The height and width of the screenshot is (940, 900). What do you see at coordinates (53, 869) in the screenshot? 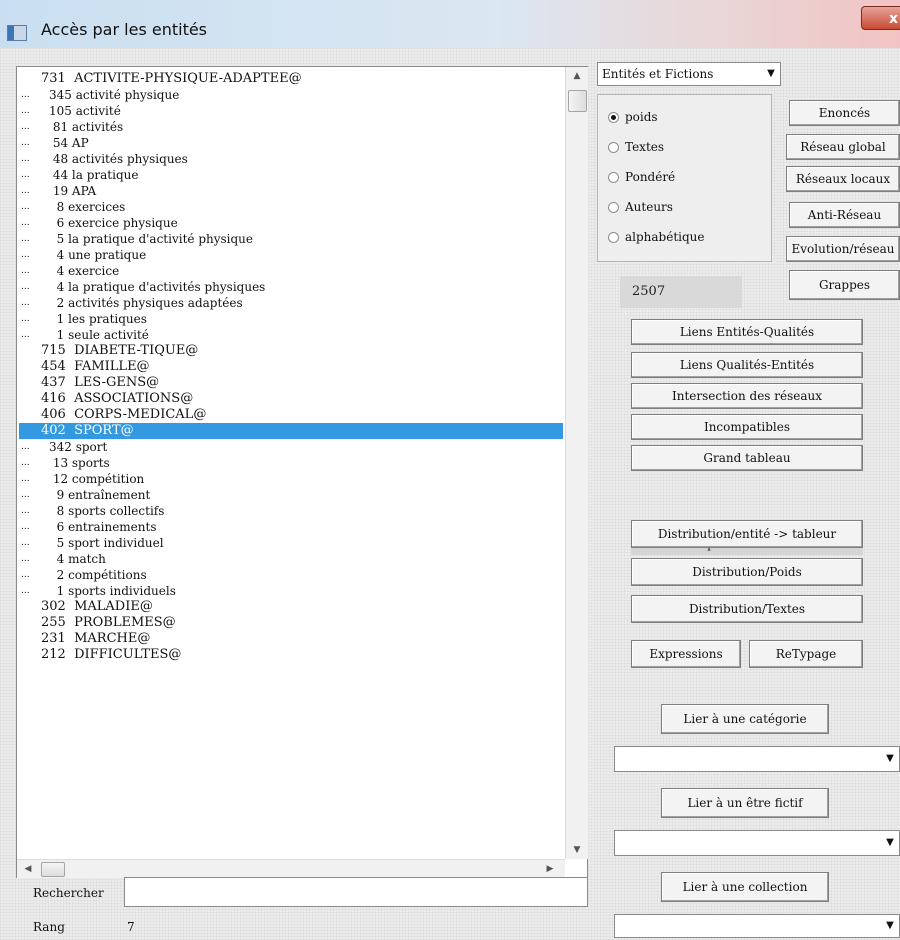
I see `horizontal-scroll-thumb` at bounding box center [53, 869].